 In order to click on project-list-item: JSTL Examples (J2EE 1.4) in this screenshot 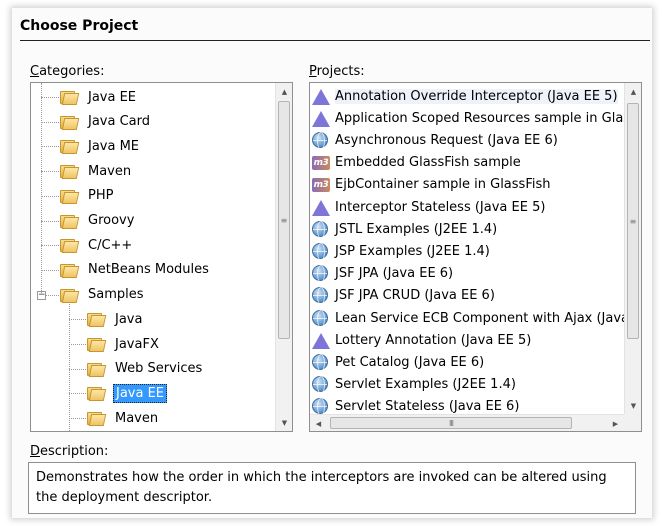, I will do `click(404, 229)`.